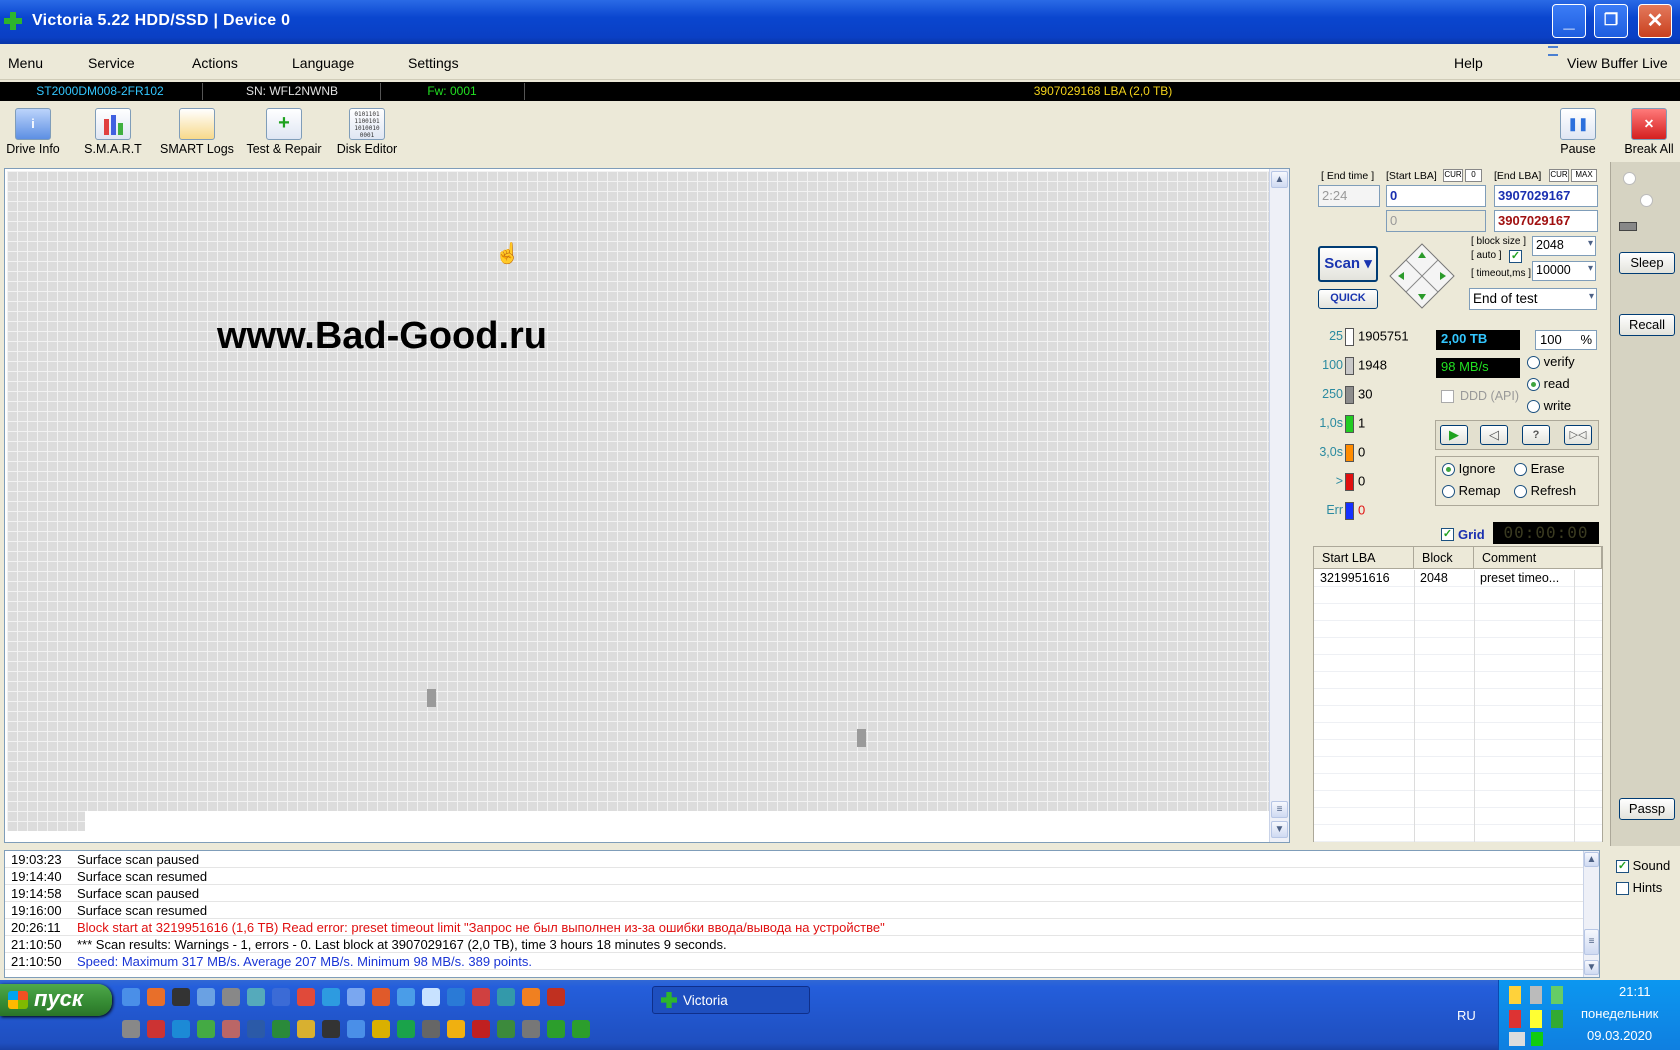 Image resolution: width=1680 pixels, height=1050 pixels. I want to click on end-max-button: MAX, so click(1584, 175).